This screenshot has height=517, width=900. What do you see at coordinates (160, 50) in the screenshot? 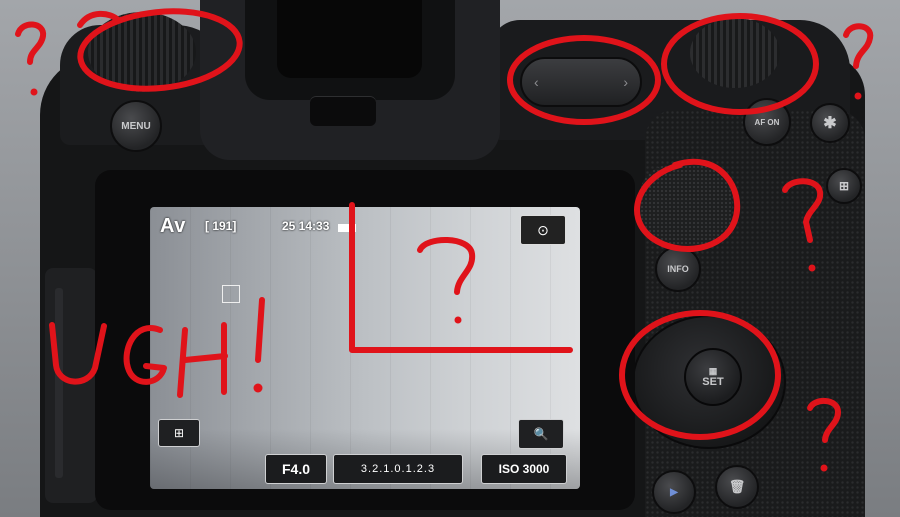
I see `circle-mode-dial` at bounding box center [160, 50].